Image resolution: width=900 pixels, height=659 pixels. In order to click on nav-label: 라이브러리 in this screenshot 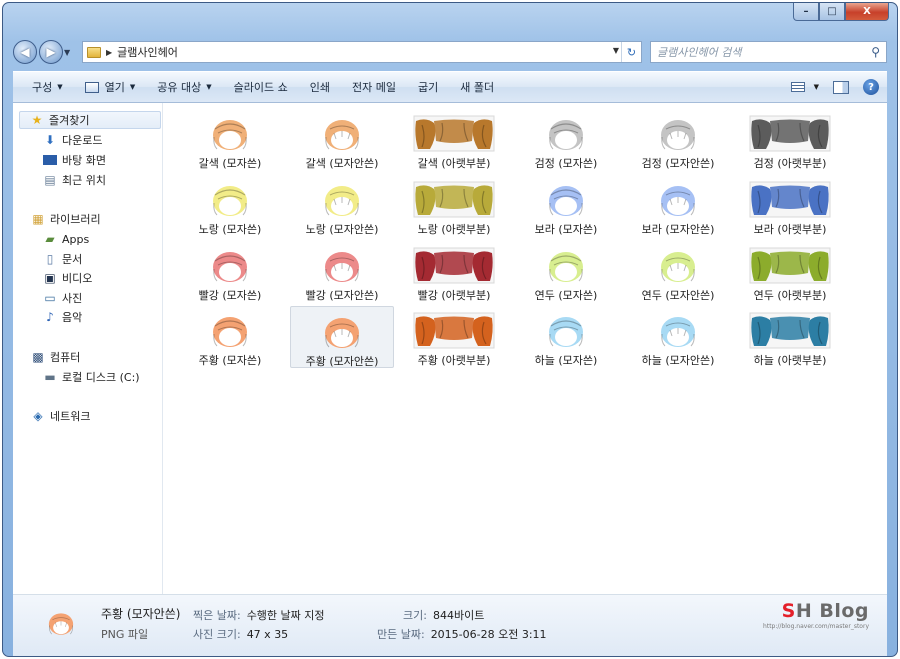, I will do `click(75, 219)`.